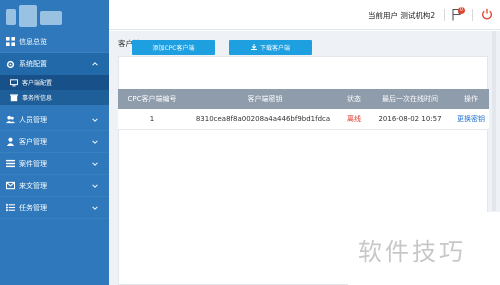 The width and height of the screenshot is (500, 285). I want to click on sidebar-item-overview: 信息总览, so click(54, 42).